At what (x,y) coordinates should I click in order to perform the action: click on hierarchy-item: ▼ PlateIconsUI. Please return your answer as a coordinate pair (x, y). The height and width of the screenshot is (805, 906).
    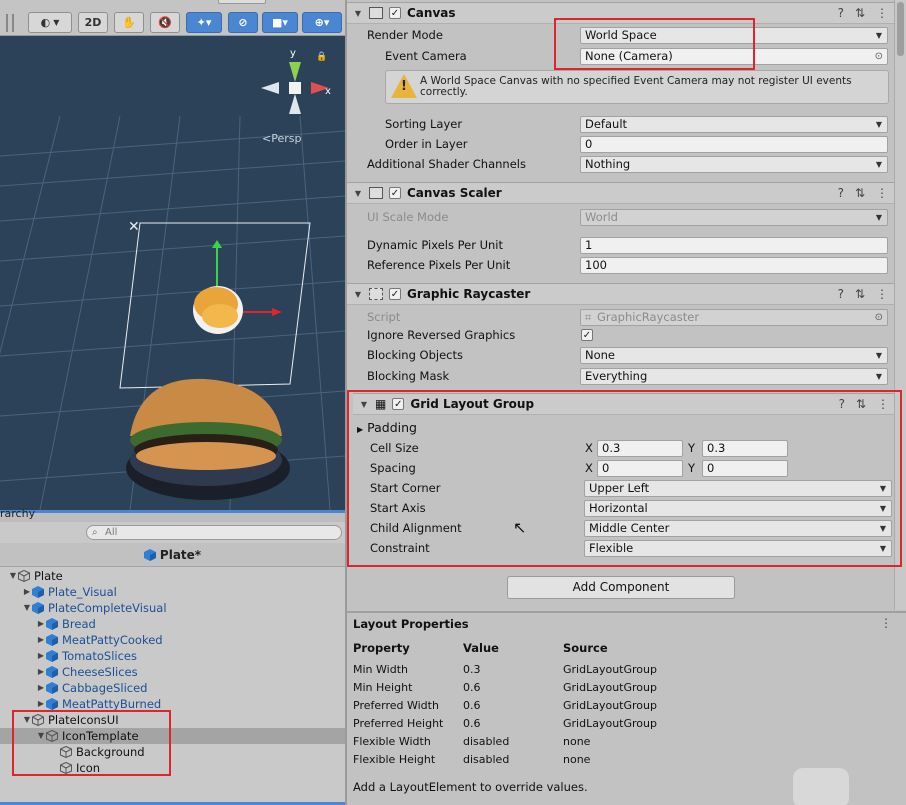
    Looking at the image, I should click on (172, 720).